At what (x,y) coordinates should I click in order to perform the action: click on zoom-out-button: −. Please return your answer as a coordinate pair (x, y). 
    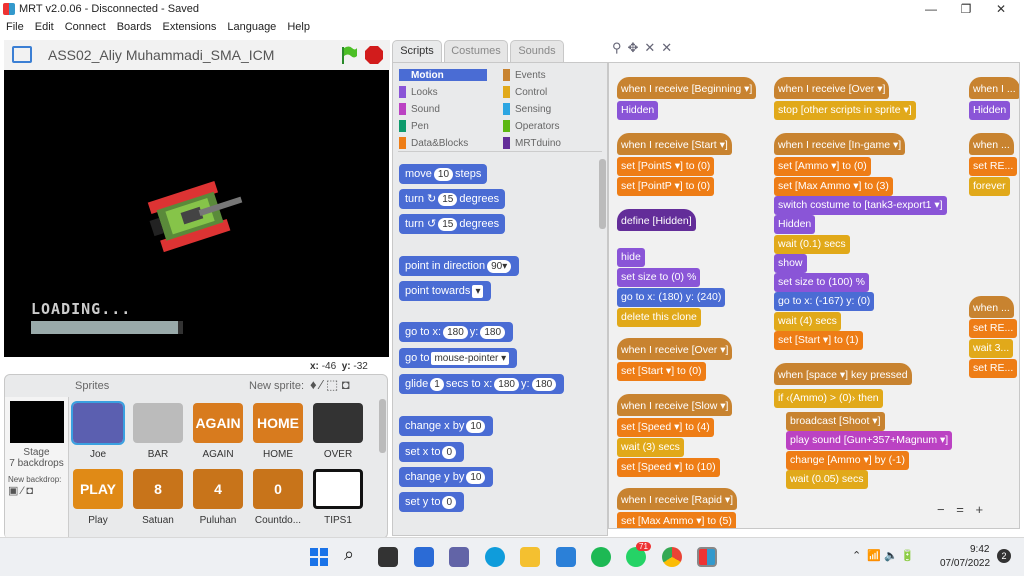
    Looking at the image, I should click on (943, 509).